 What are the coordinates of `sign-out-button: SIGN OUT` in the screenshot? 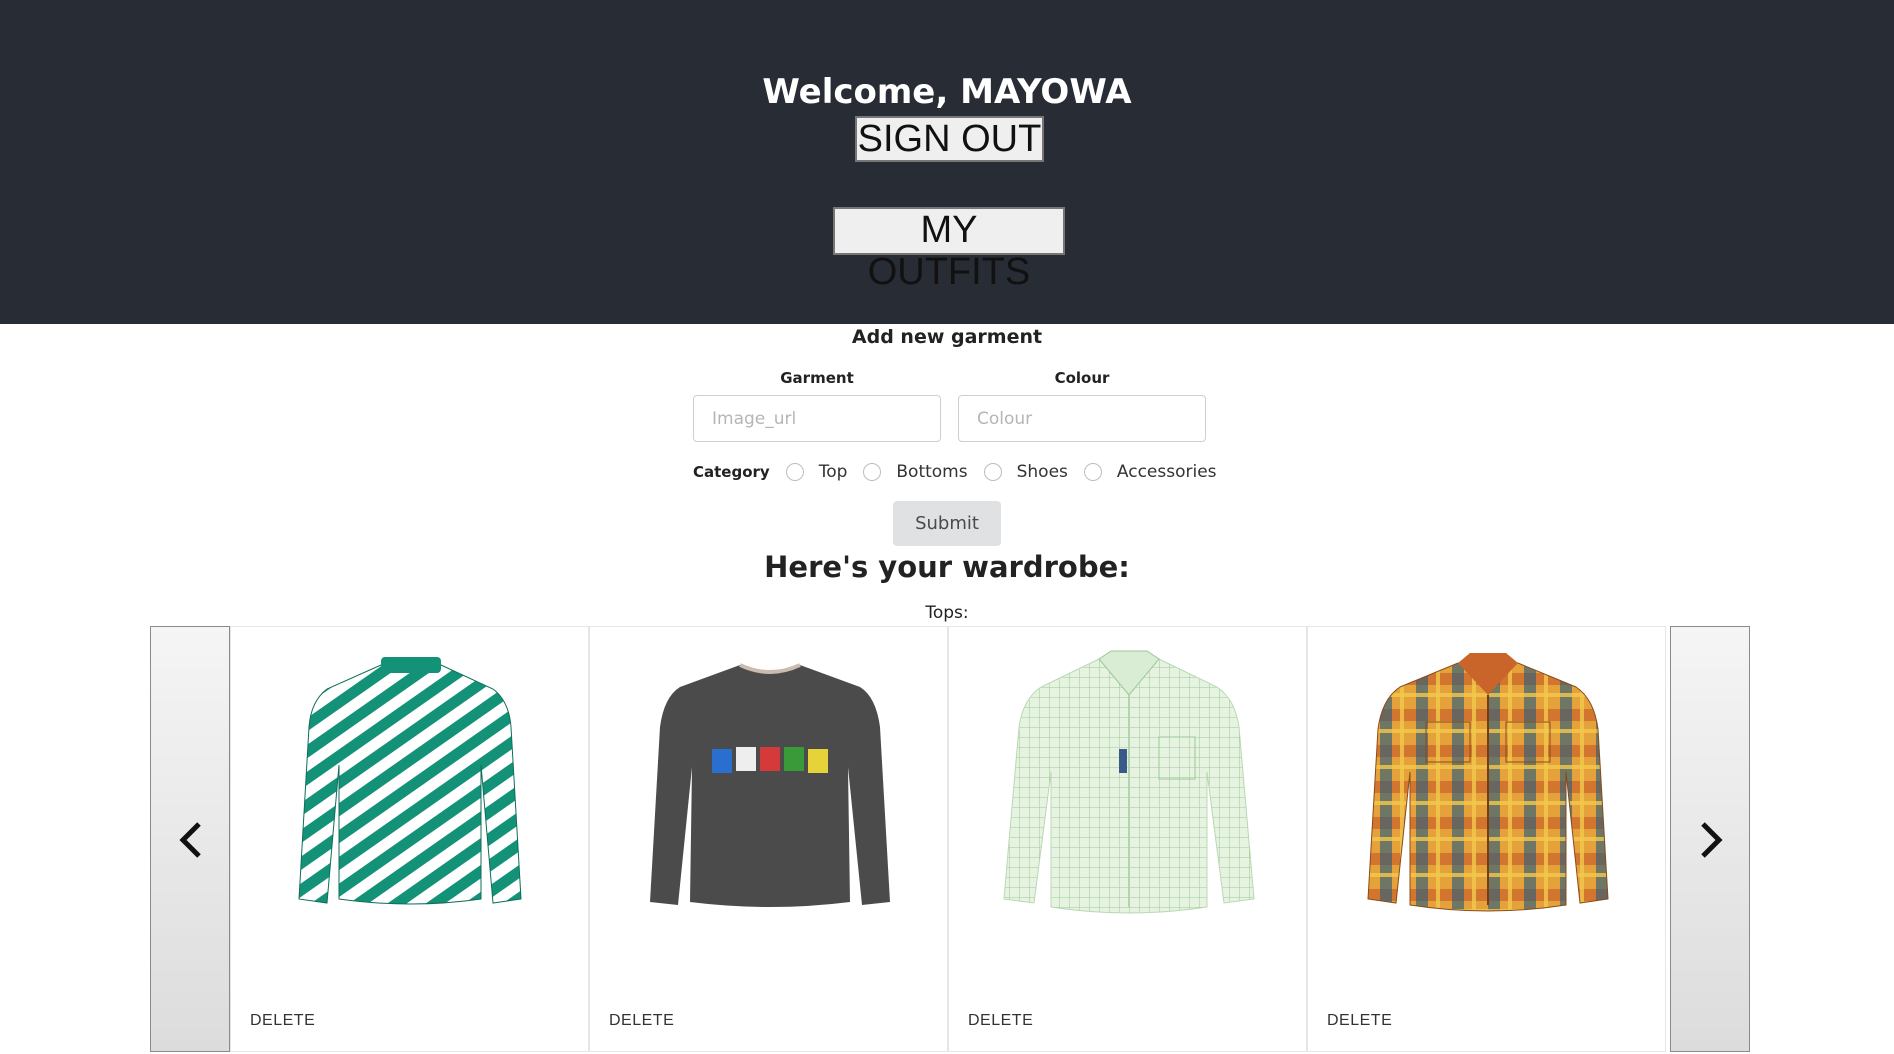 It's located at (949, 139).